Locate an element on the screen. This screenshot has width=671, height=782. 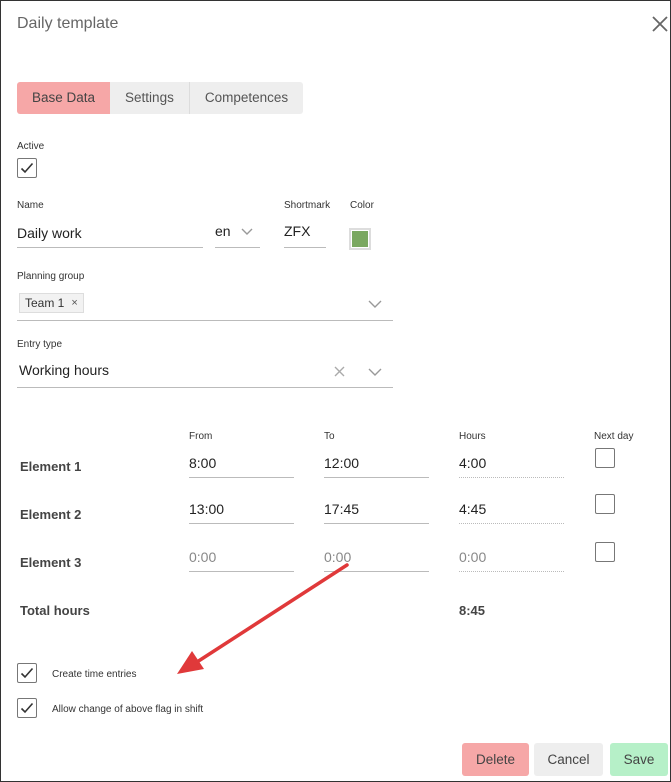
element-2-from-value: 13:00 is located at coordinates (207, 509).